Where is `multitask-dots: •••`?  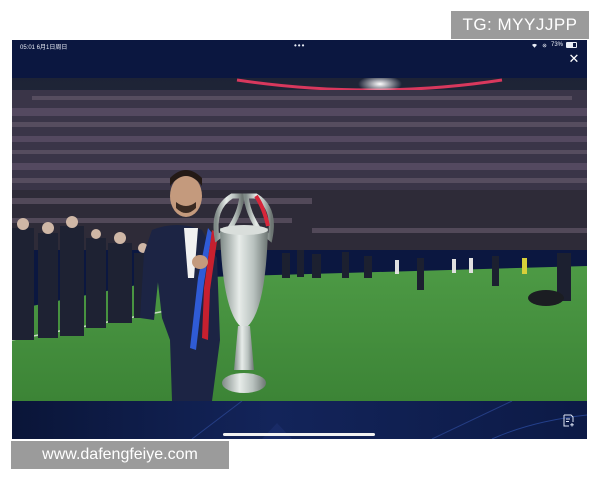
multitask-dots: ••• is located at coordinates (299, 45).